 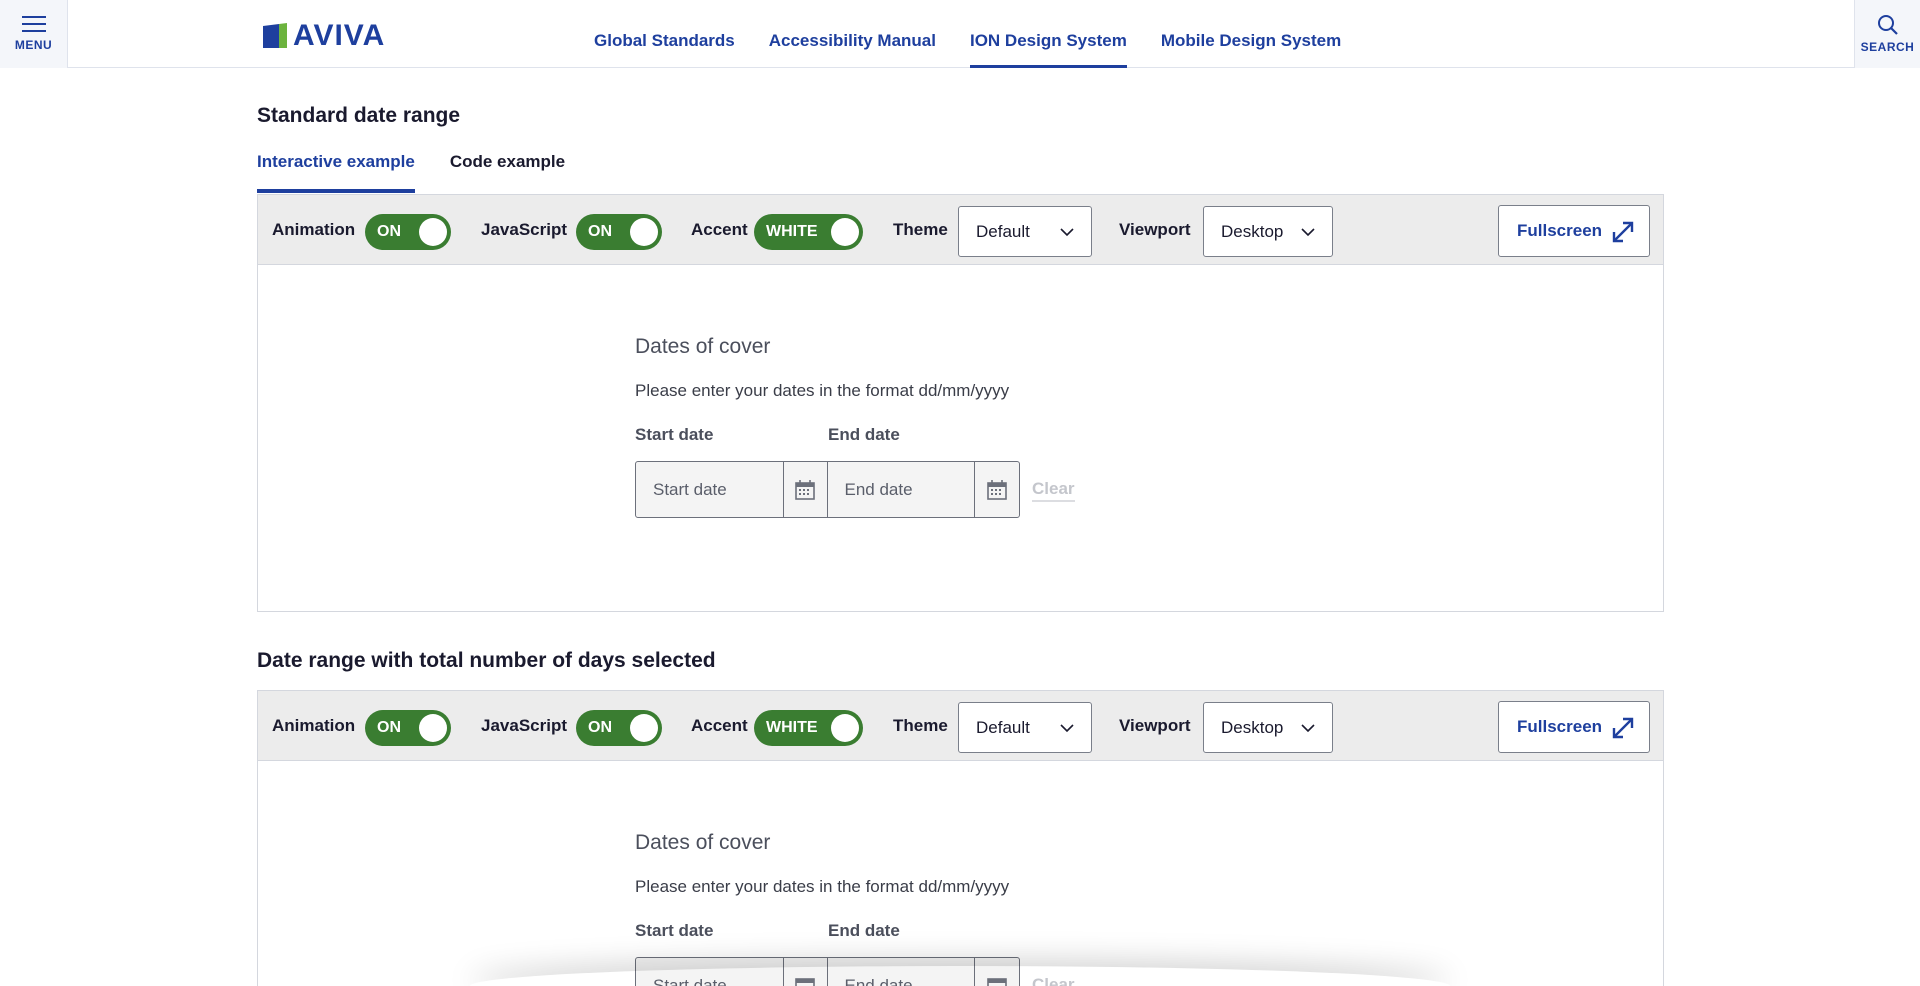 I want to click on nav-global-standards: Global Standards, so click(x=664, y=34).